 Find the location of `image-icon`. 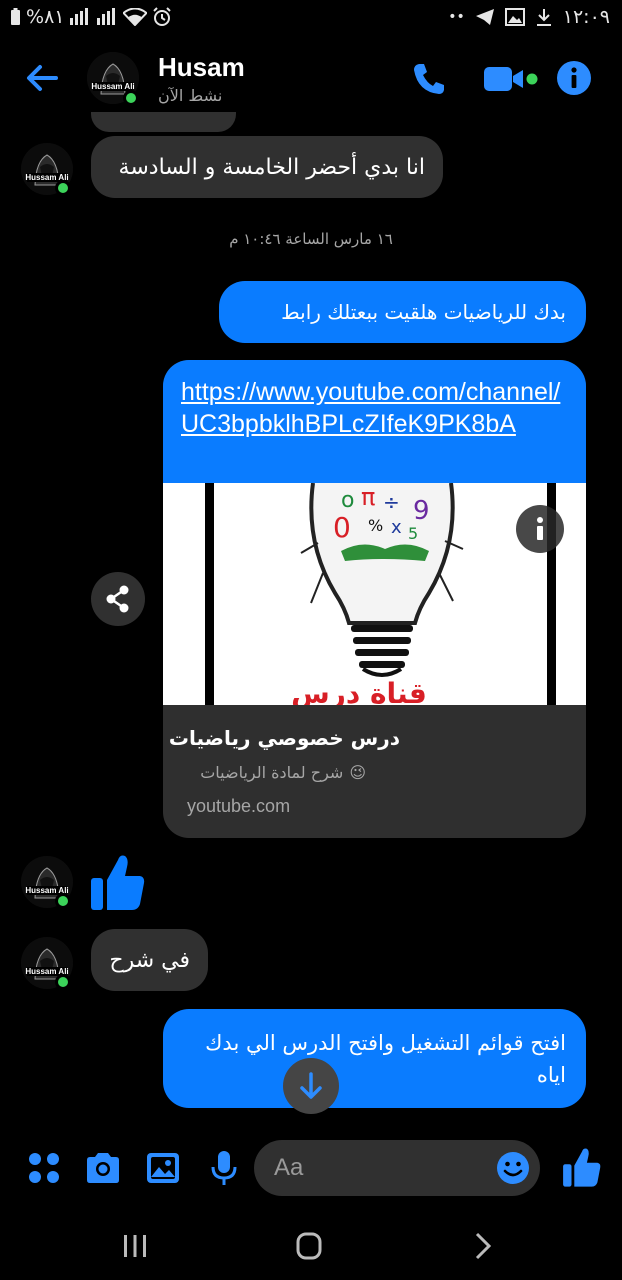

image-icon is located at coordinates (163, 1168).